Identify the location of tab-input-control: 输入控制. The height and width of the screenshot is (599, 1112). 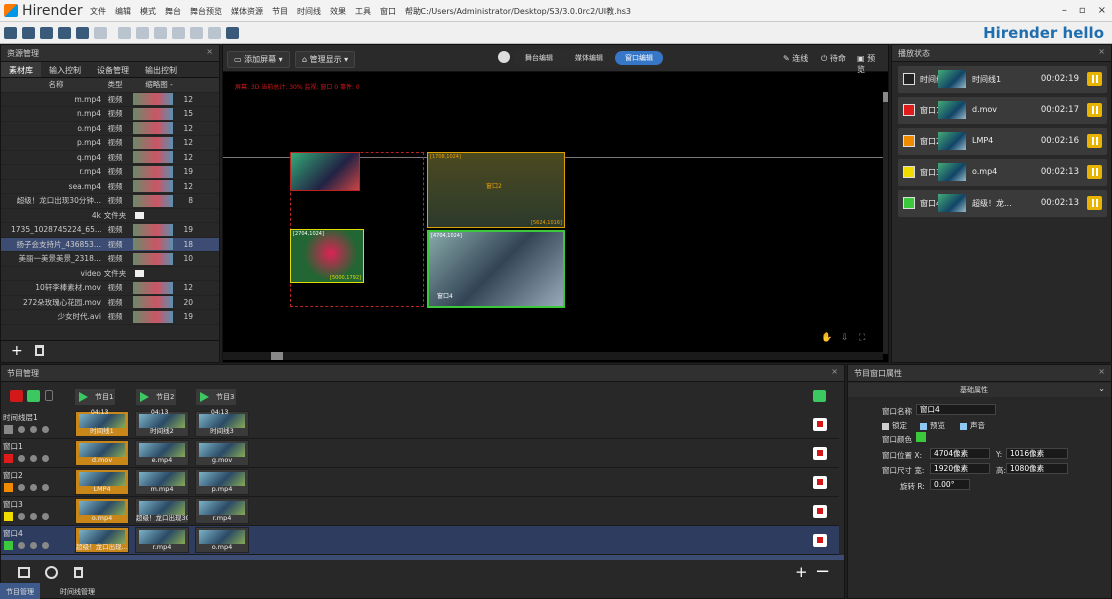
(65, 69).